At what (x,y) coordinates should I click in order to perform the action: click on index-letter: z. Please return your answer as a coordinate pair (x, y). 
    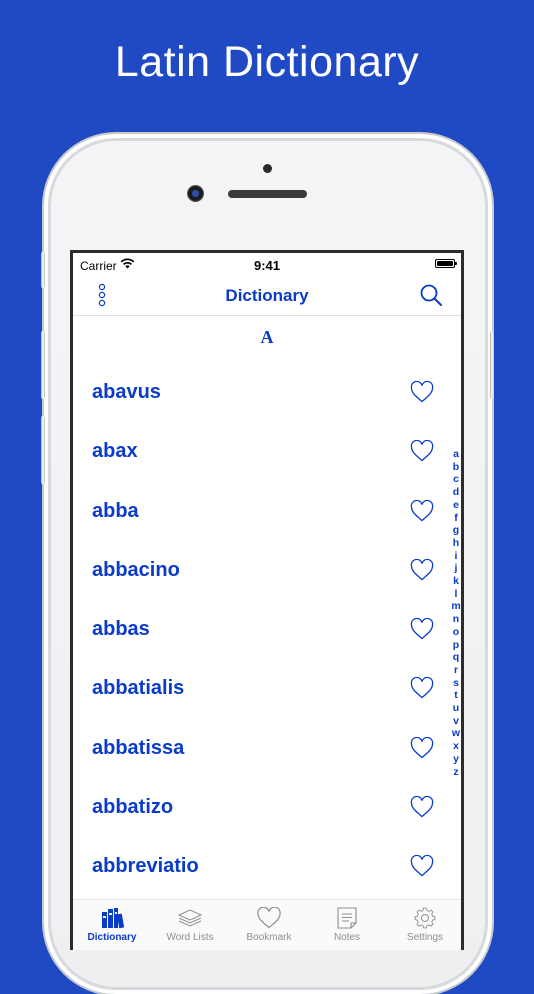
    Looking at the image, I should click on (455, 772).